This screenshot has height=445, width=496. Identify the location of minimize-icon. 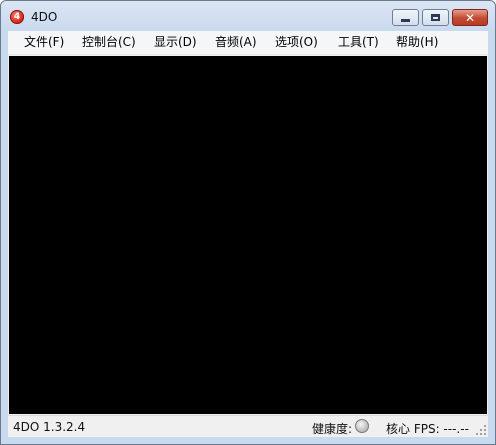
(405, 20).